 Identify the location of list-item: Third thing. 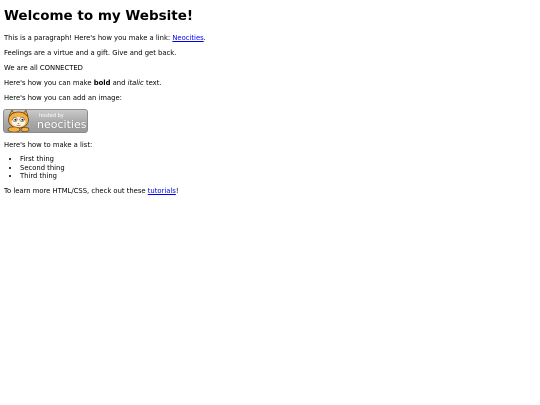
(42, 176).